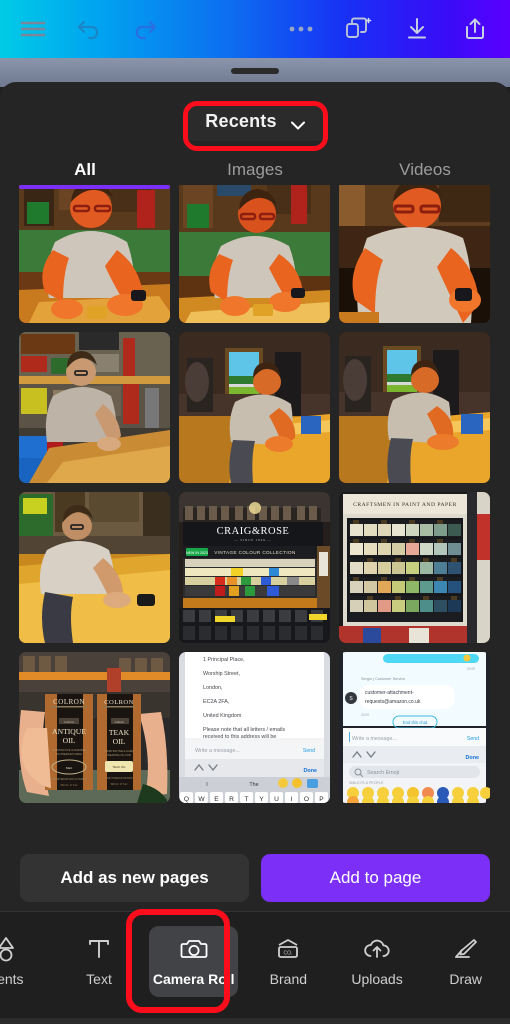 This screenshot has height=1024, width=510. I want to click on svg-text: WEARING OIL FOR, so click(119, 755).